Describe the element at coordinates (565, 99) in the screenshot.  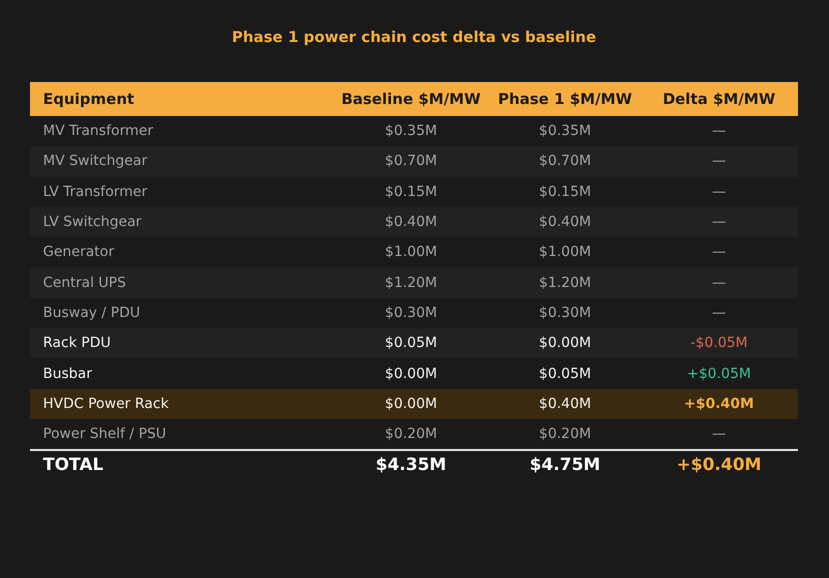
I see `column-header: Phase 1 $M/MW` at that location.